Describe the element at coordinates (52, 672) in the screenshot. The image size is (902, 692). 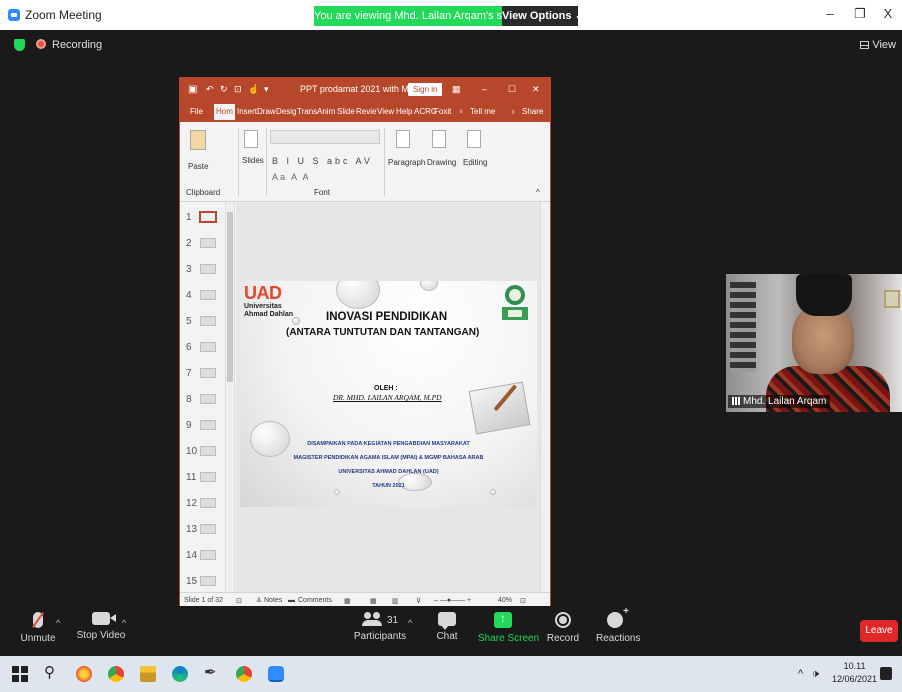
I see `search-icon: ⚲` at that location.